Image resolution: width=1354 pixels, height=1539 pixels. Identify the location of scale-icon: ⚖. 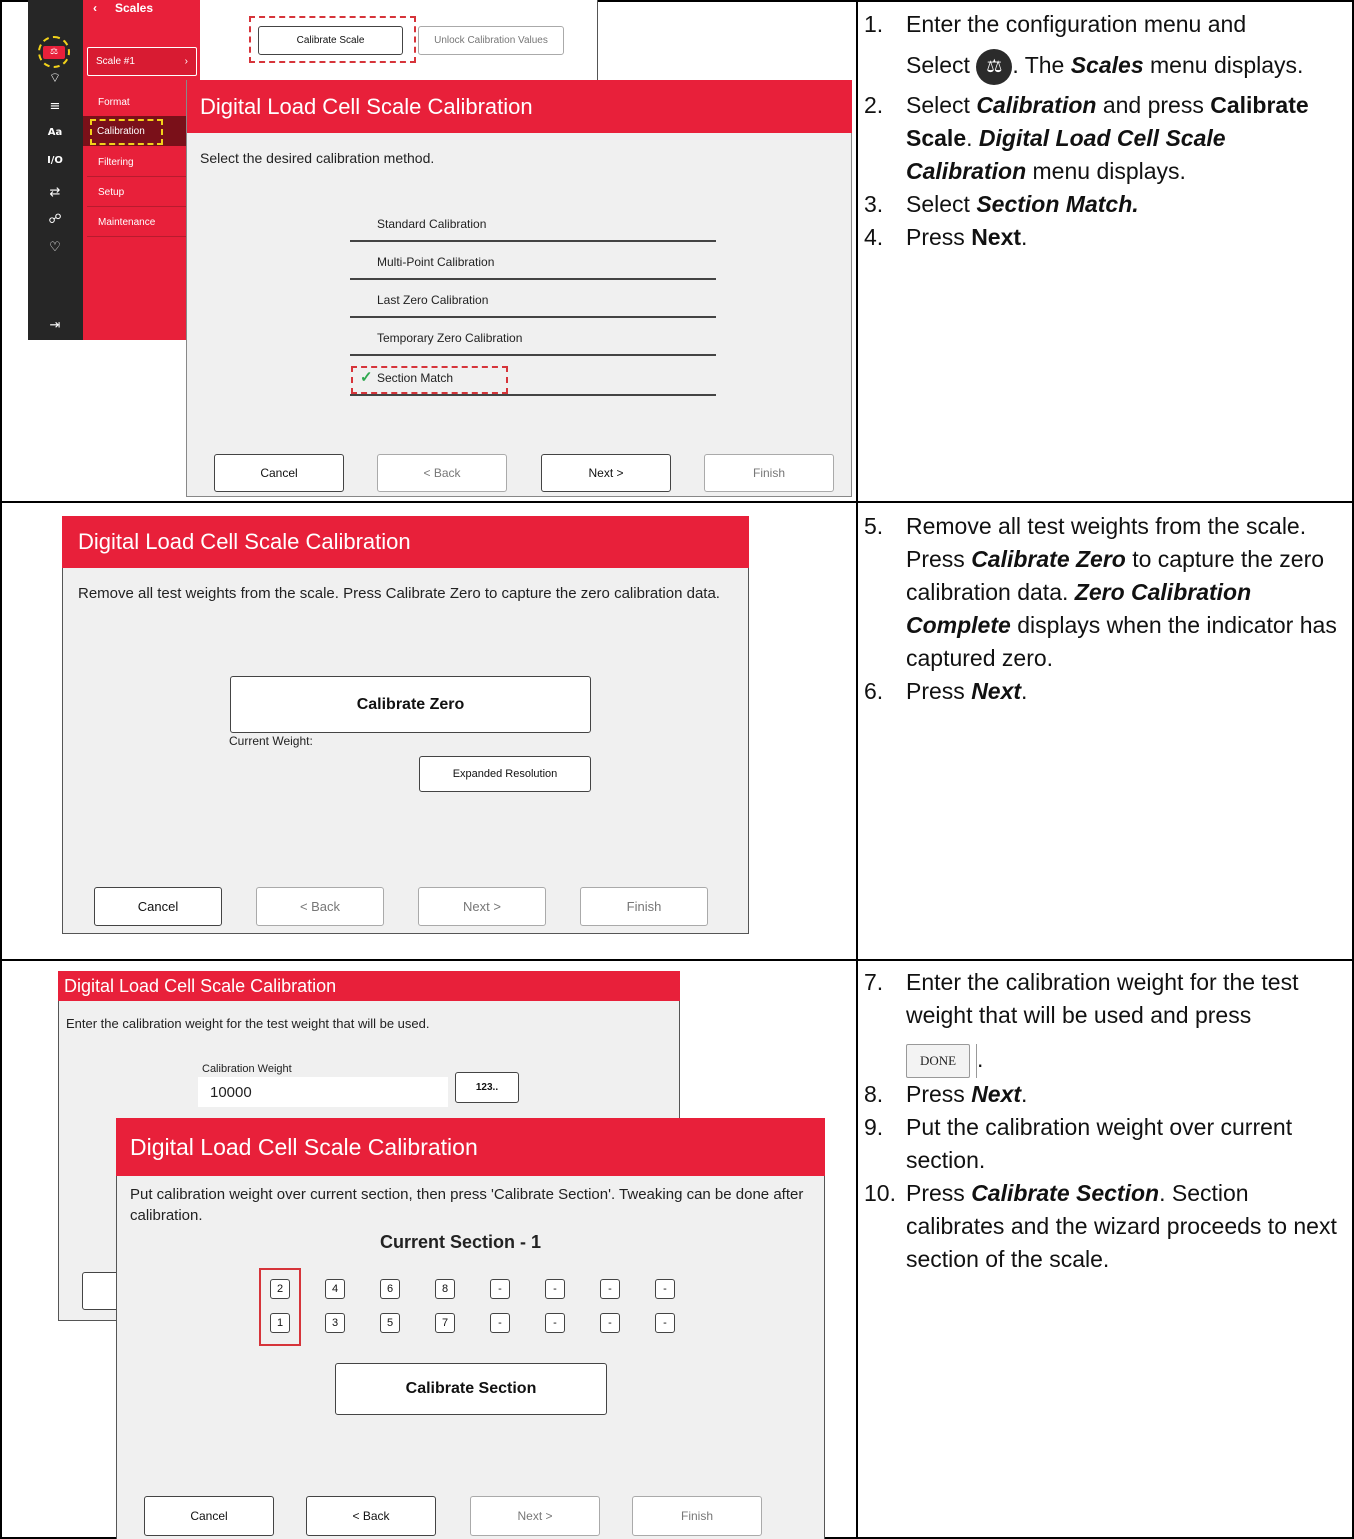
(54, 52).